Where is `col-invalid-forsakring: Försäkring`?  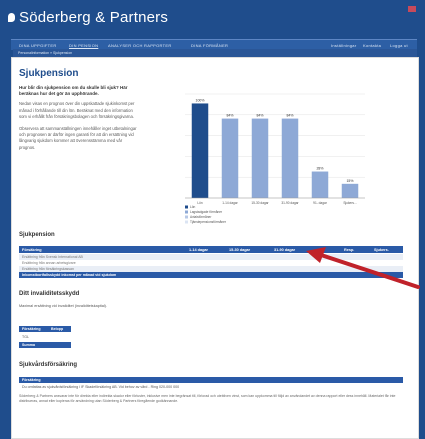 col-invalid-forsakring: Försäkring is located at coordinates (31, 329).